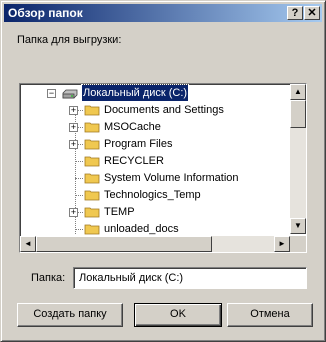 This screenshot has height=342, width=326. I want to click on tree-item-label: TEMP, so click(119, 212).